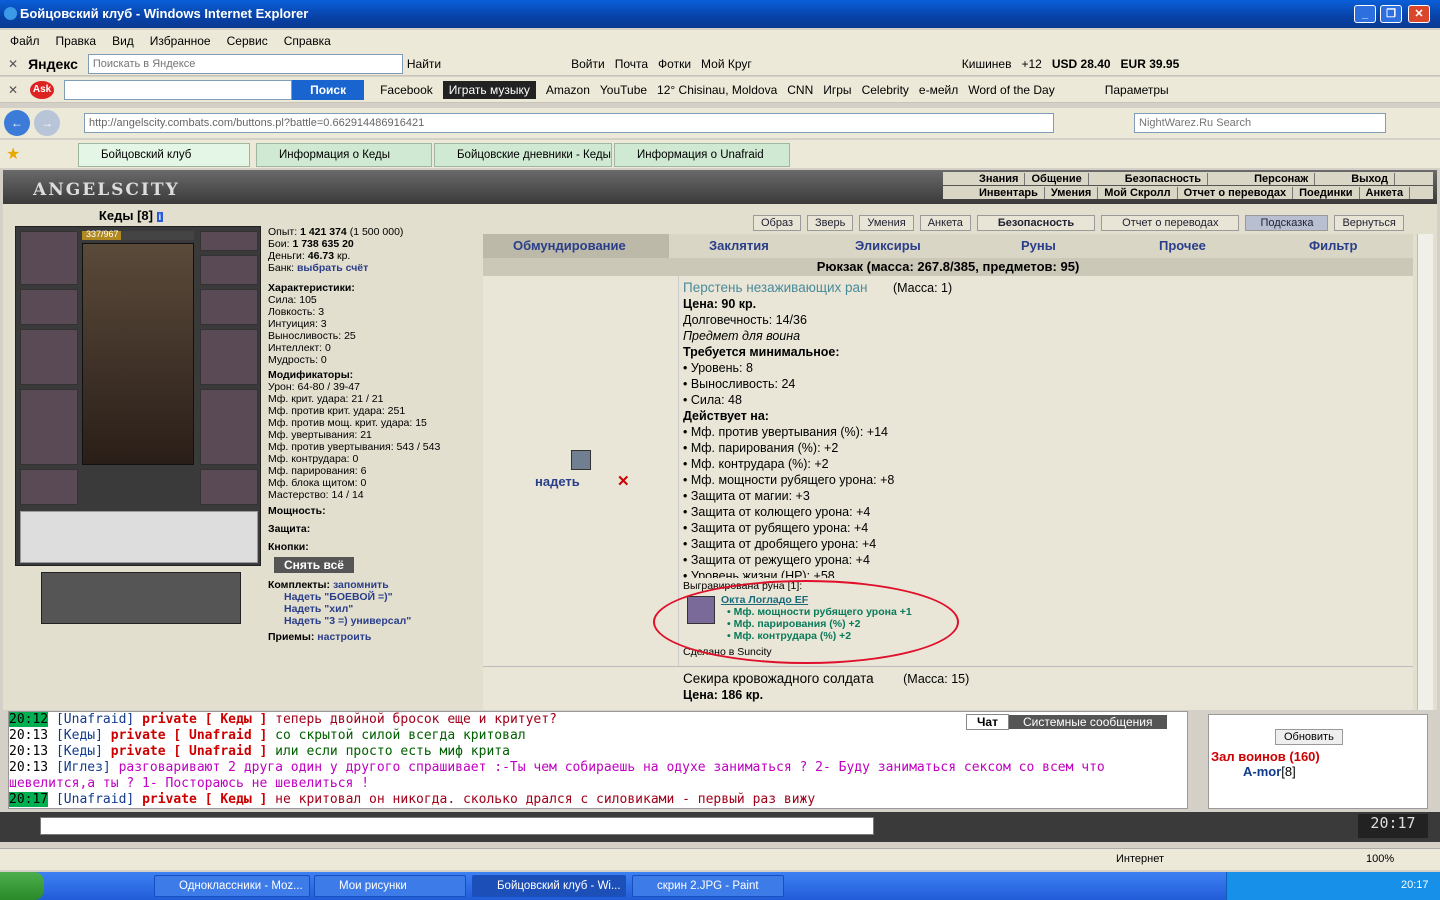 The image size is (1440, 900). I want to click on play-music-button: Играть музыку, so click(489, 89).